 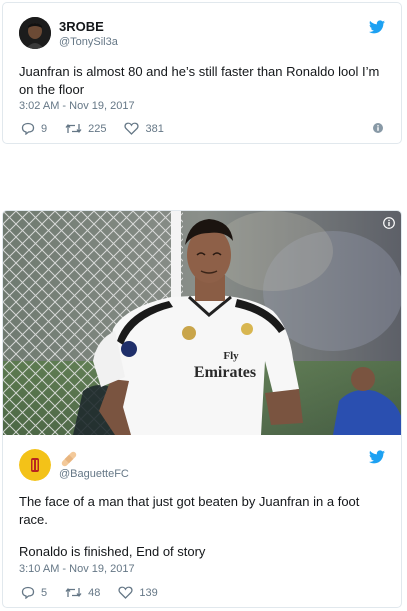 I want to click on like-button: 139, so click(x=138, y=592).